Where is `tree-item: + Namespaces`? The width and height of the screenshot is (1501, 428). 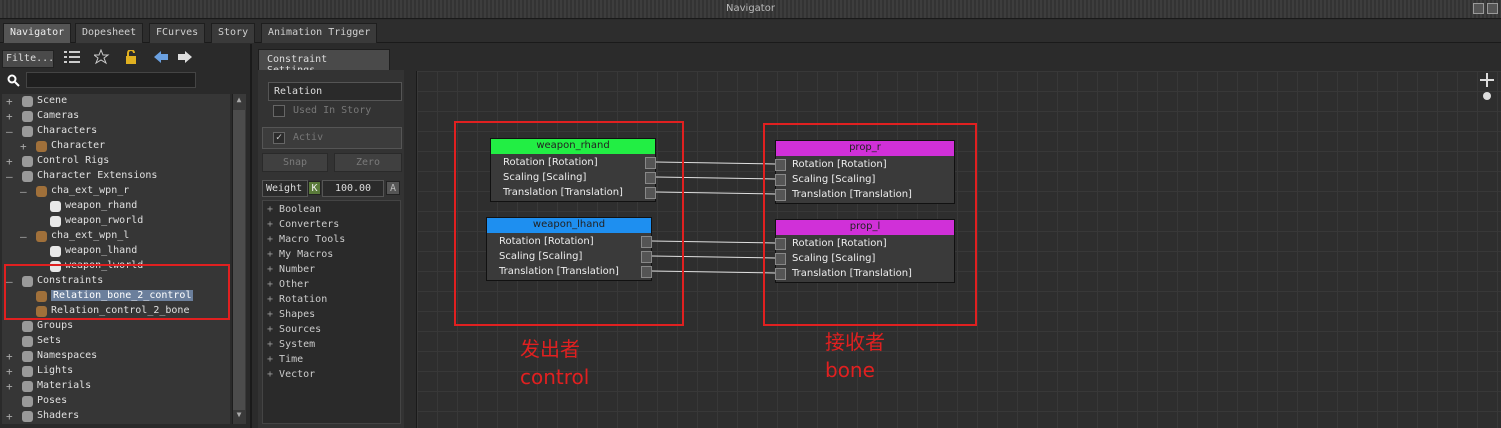 tree-item: + Namespaces is located at coordinates (116, 356).